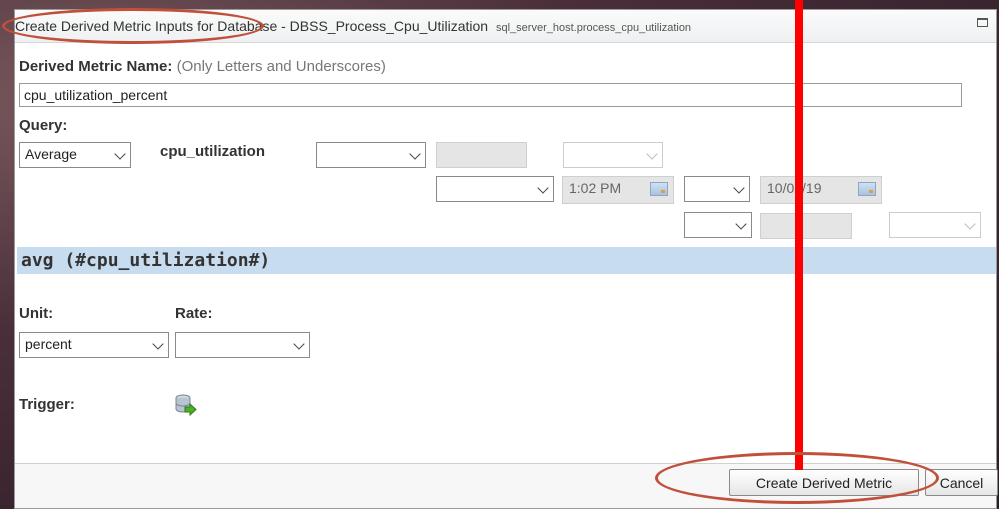 The image size is (999, 509). What do you see at coordinates (935, 225) in the screenshot?
I see `offset-unit-select` at bounding box center [935, 225].